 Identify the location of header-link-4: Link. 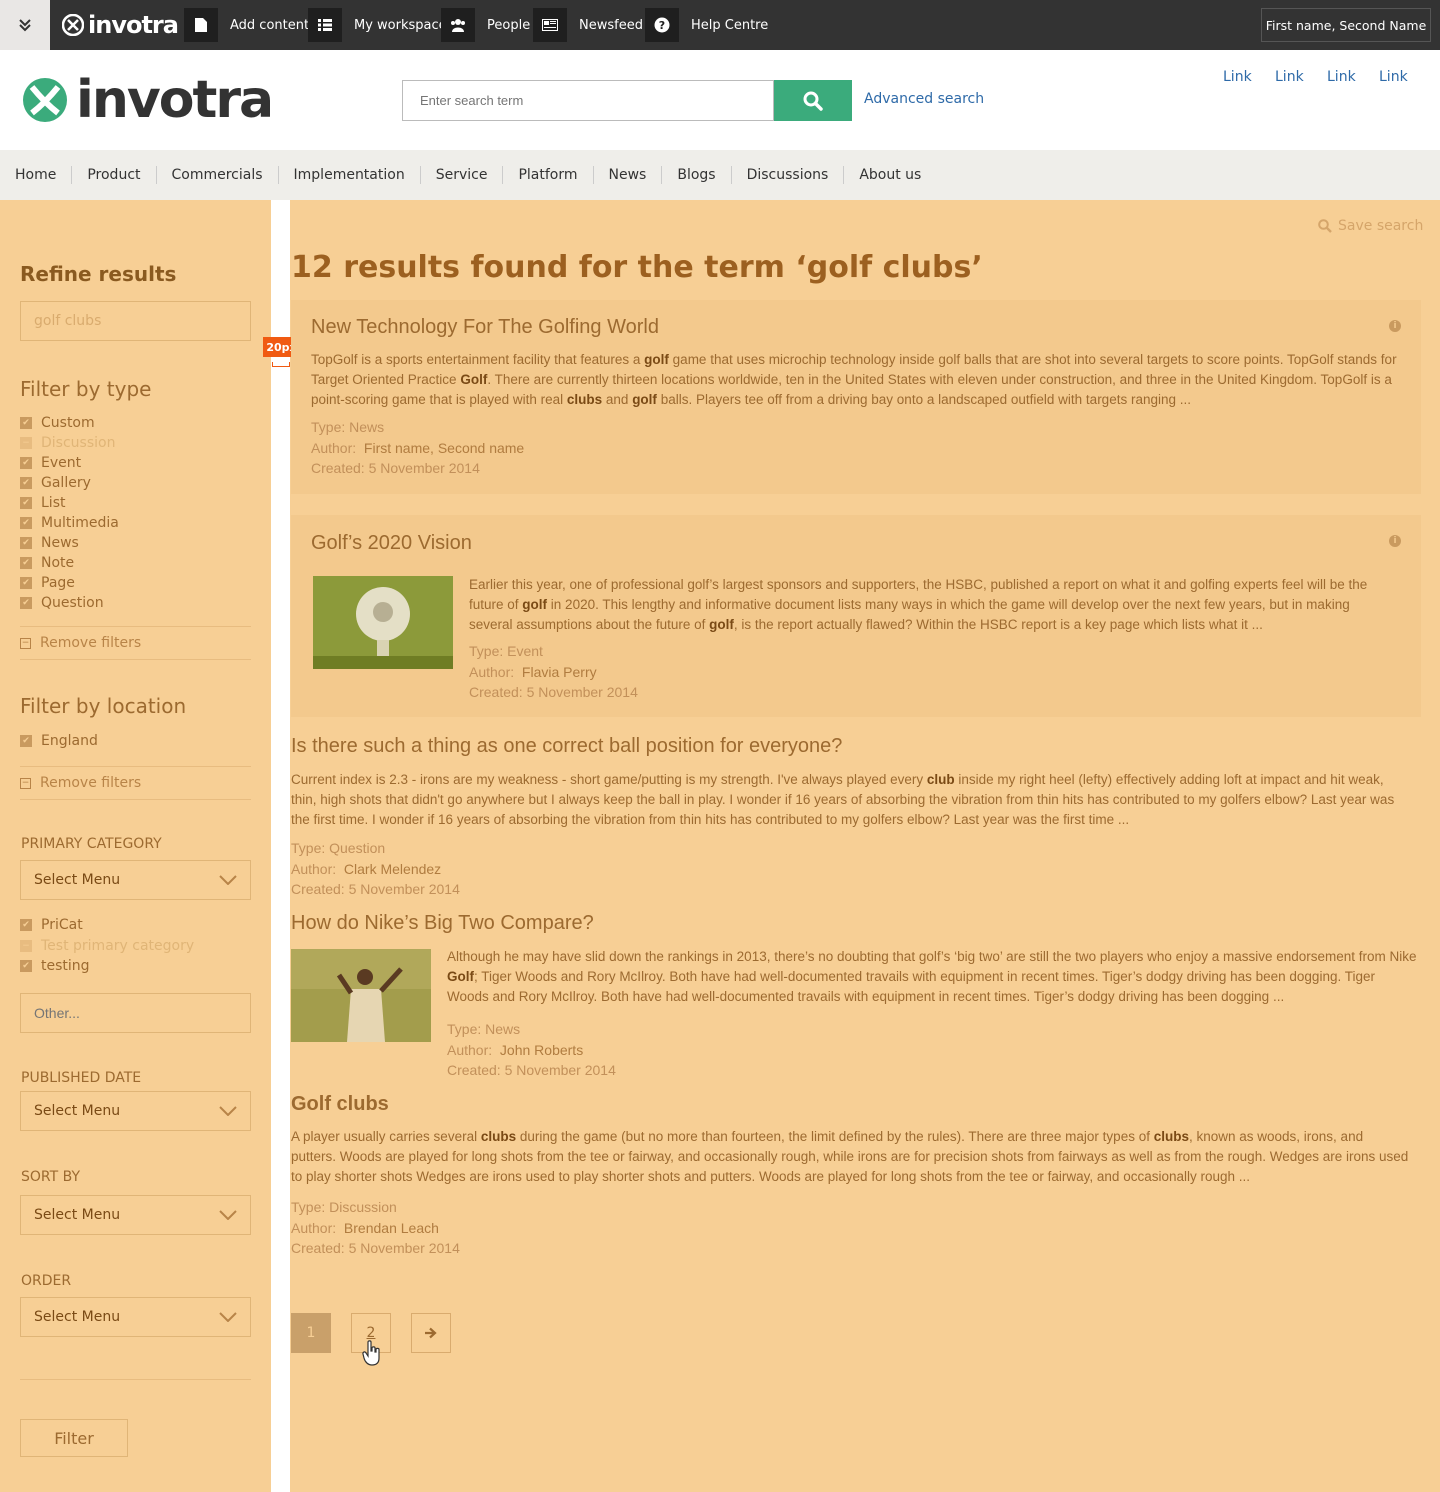
(1393, 77).